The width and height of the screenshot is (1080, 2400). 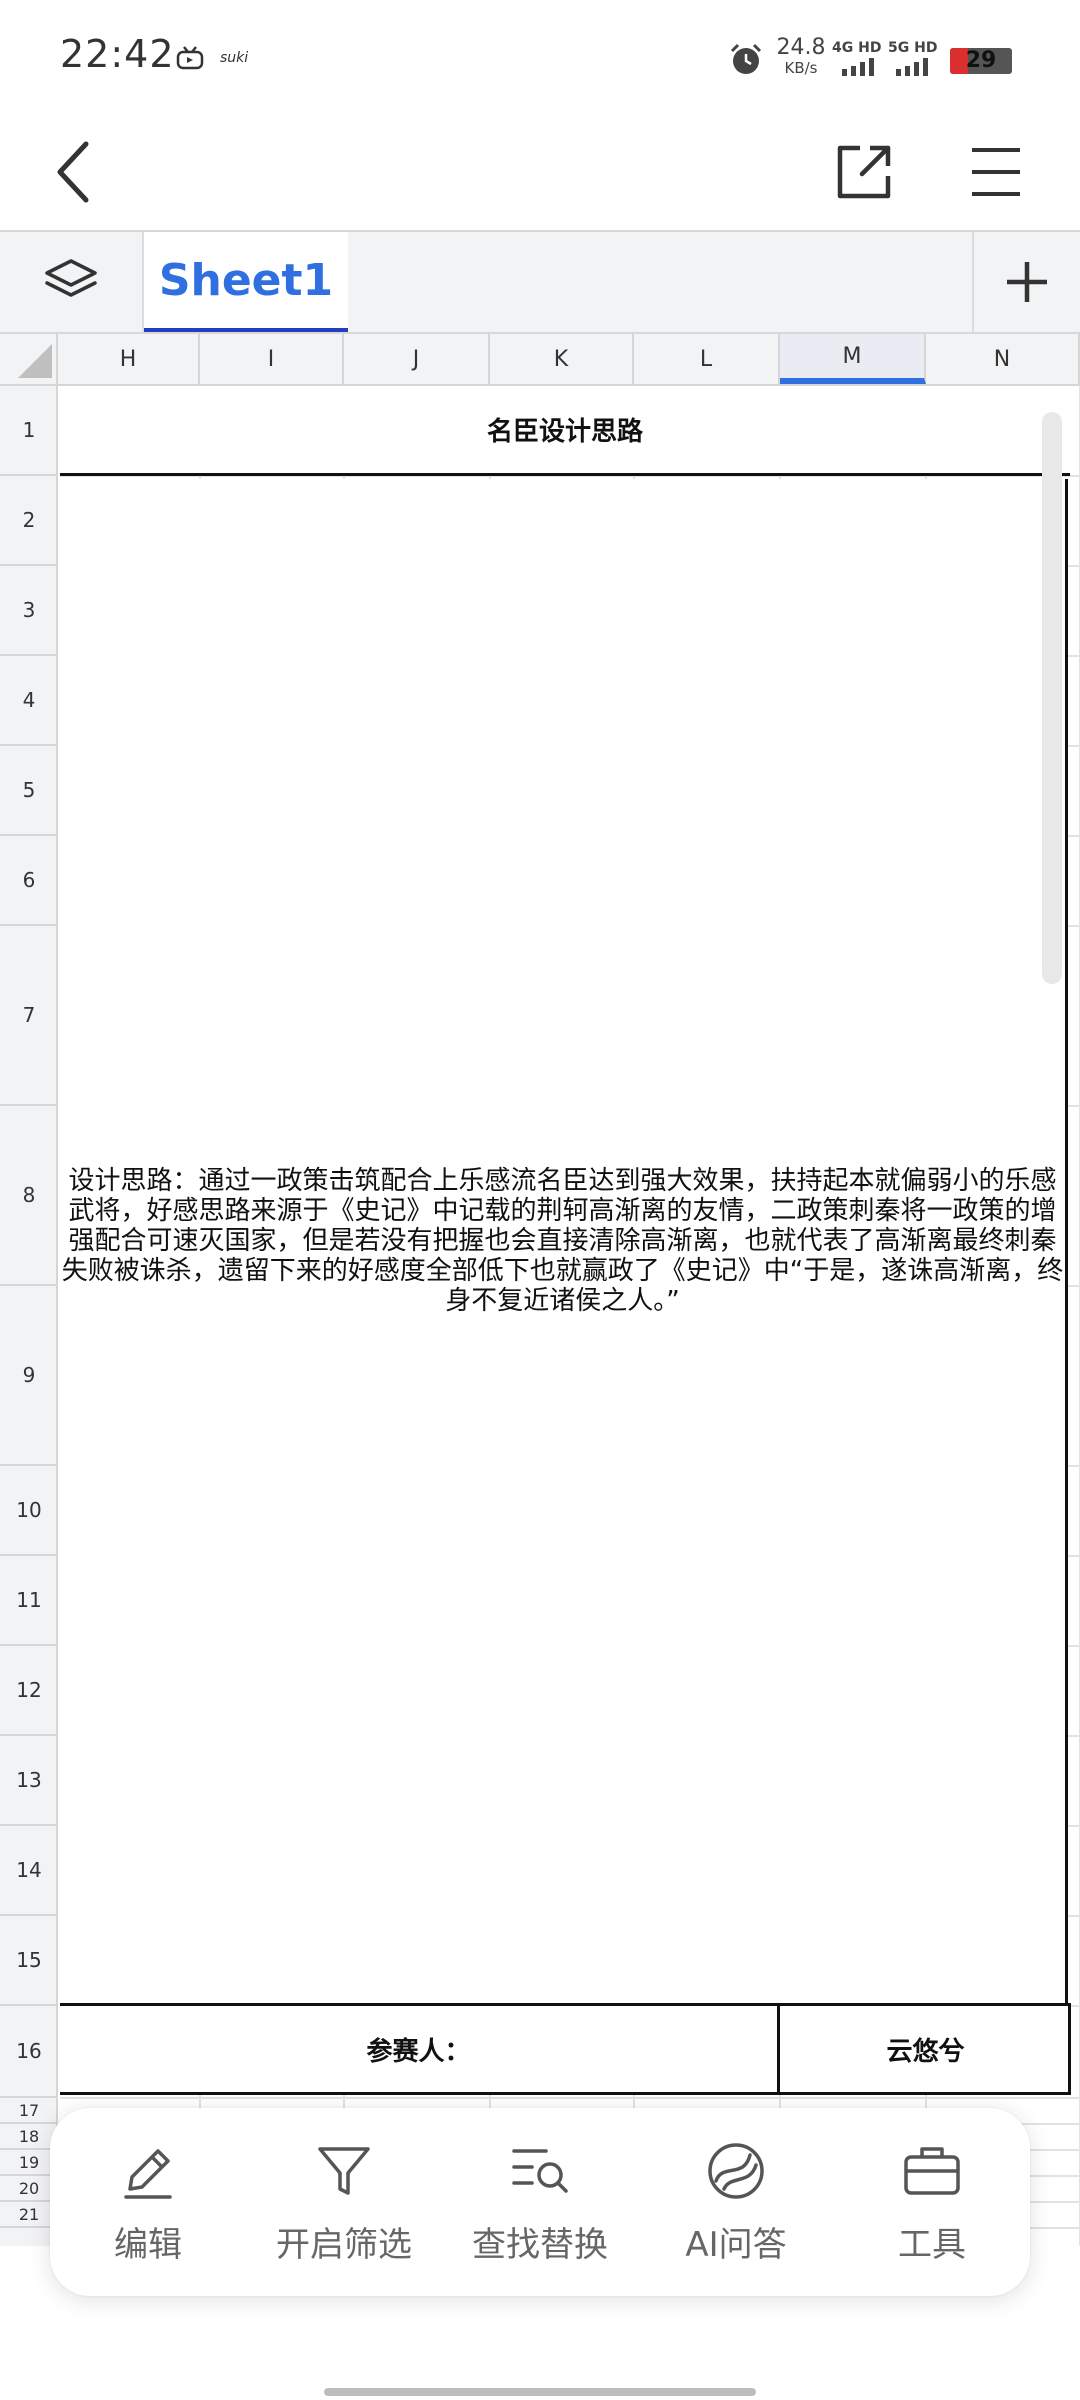 I want to click on sheet-list-button, so click(x=72, y=282).